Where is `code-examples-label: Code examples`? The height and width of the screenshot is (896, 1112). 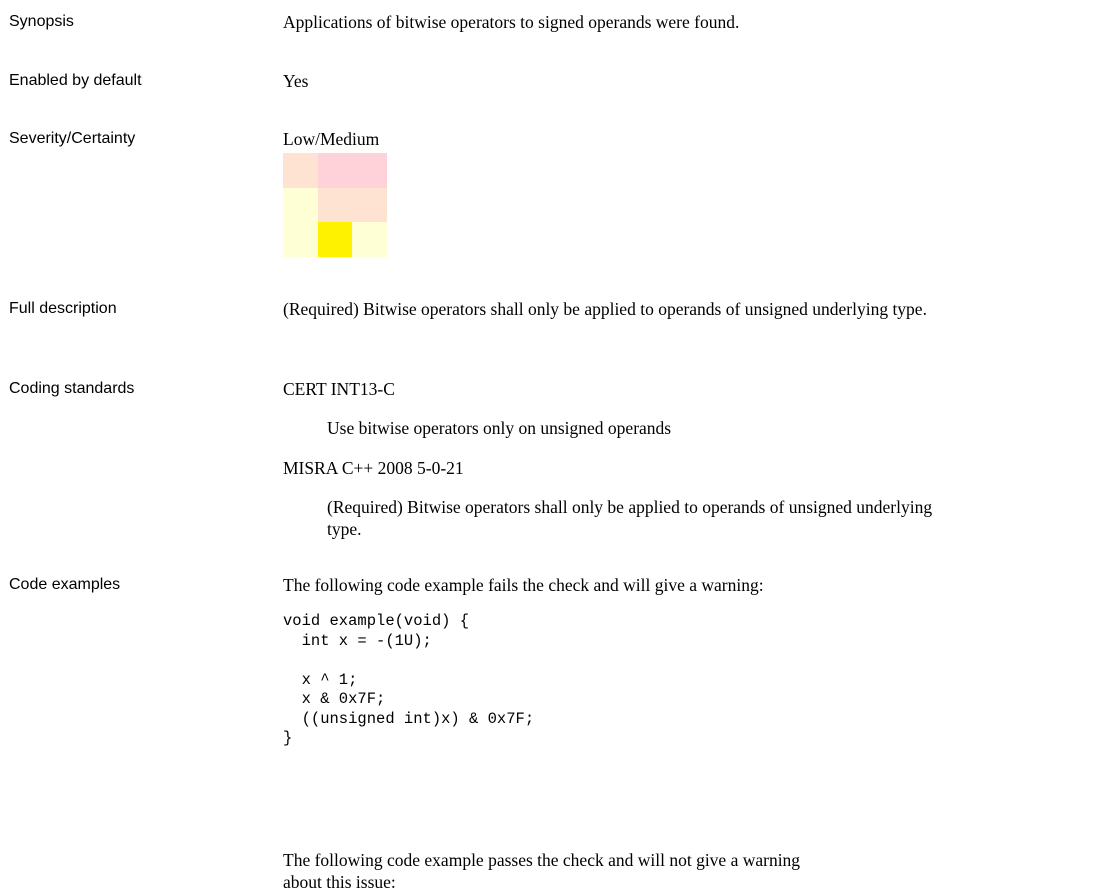 code-examples-label: Code examples is located at coordinates (65, 584).